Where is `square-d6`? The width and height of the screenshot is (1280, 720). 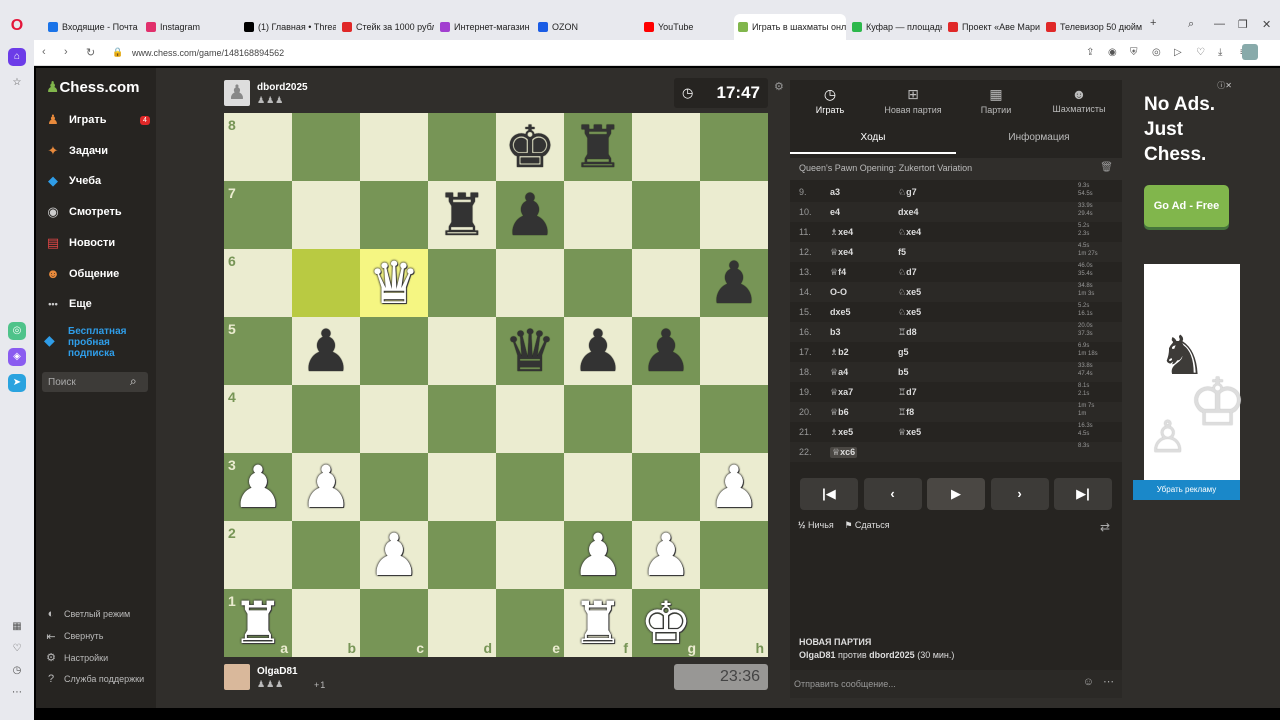 square-d6 is located at coordinates (462, 283).